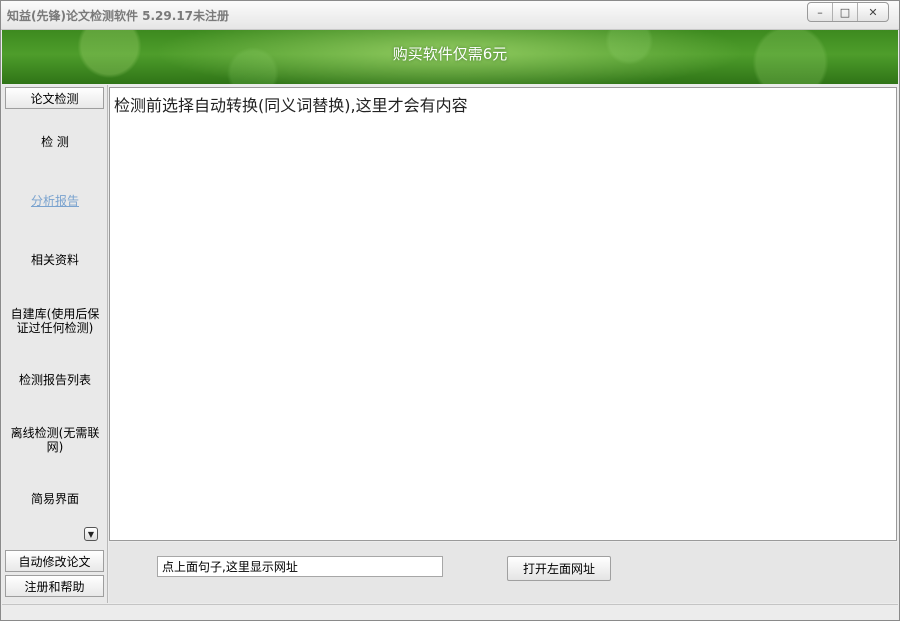 This screenshot has width=900, height=621. What do you see at coordinates (291, 105) in the screenshot?
I see `content-text: 检测前选择自动转换(同义词替换),这里才会有内容` at bounding box center [291, 105].